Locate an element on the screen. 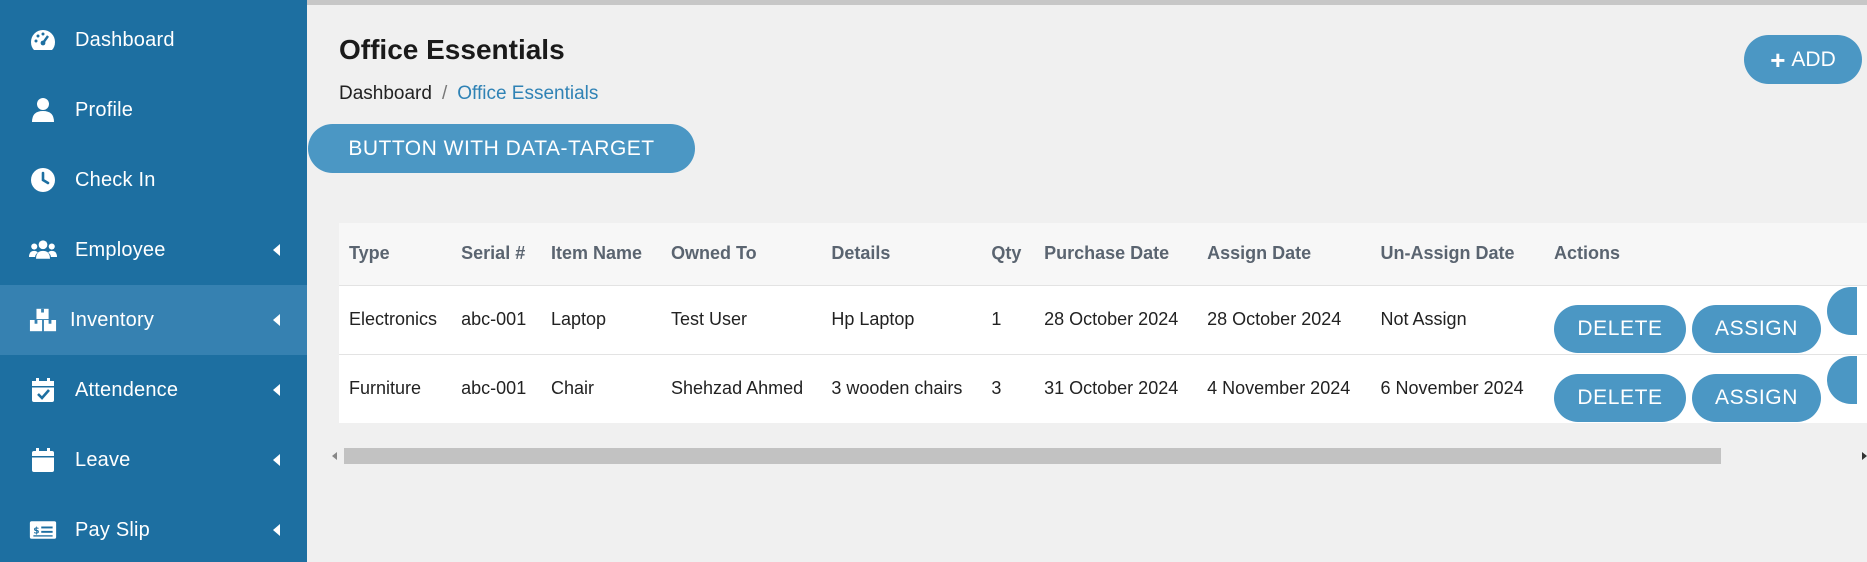 The height and width of the screenshot is (562, 1867). cell-unassign-date: Not Assign is located at coordinates (1423, 319).